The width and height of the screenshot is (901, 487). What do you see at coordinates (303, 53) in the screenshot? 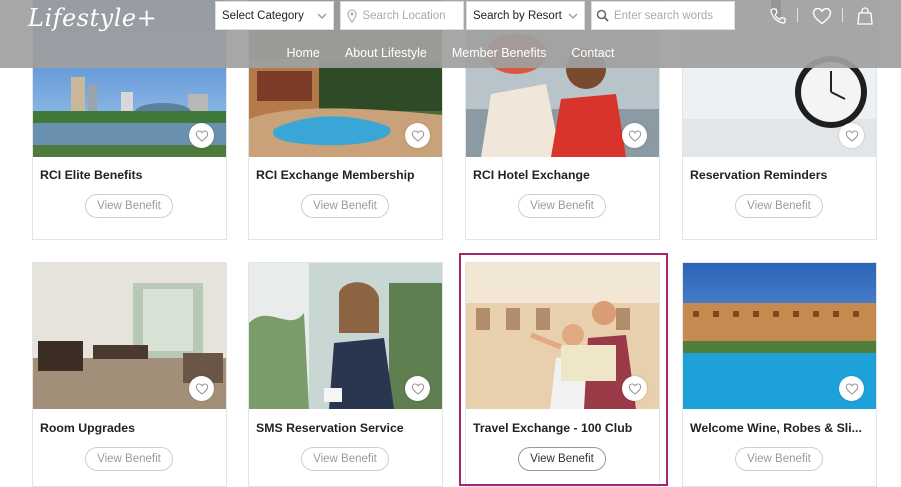
I see `nav-home: Home` at bounding box center [303, 53].